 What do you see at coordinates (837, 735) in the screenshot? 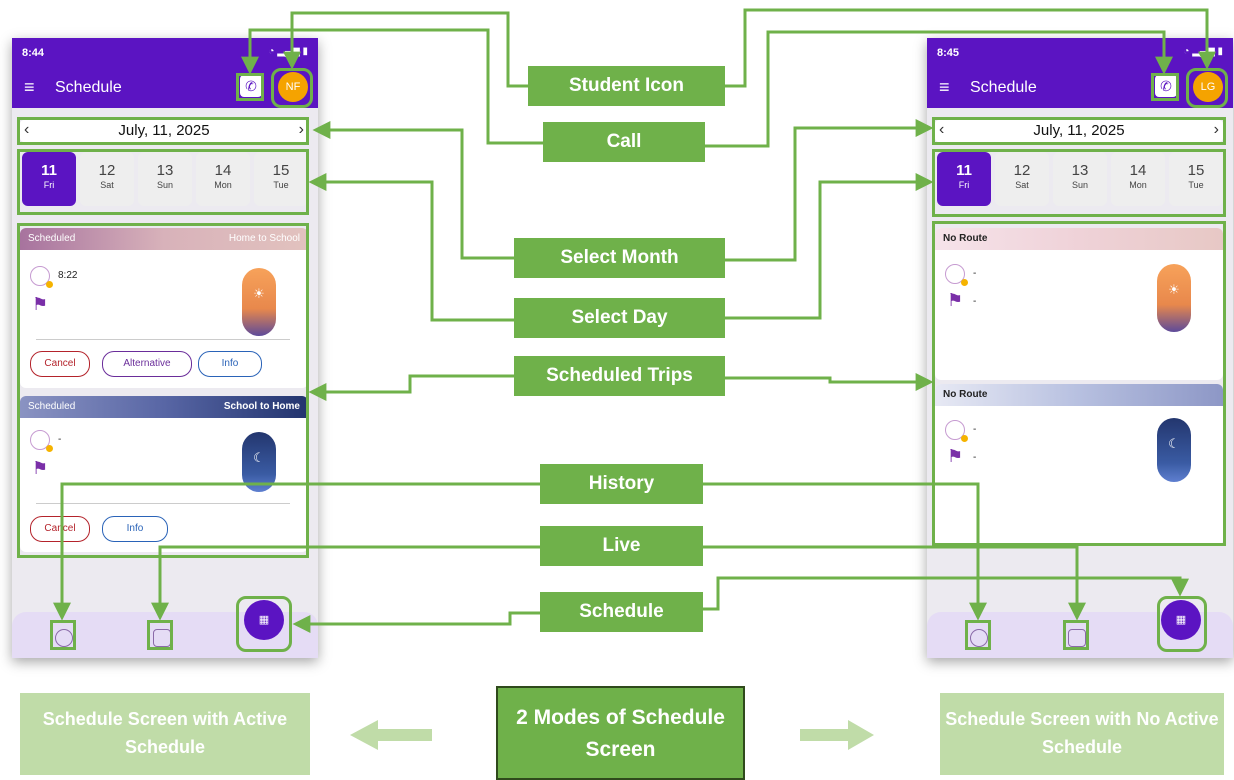
I see `arrow-right-icon` at bounding box center [837, 735].